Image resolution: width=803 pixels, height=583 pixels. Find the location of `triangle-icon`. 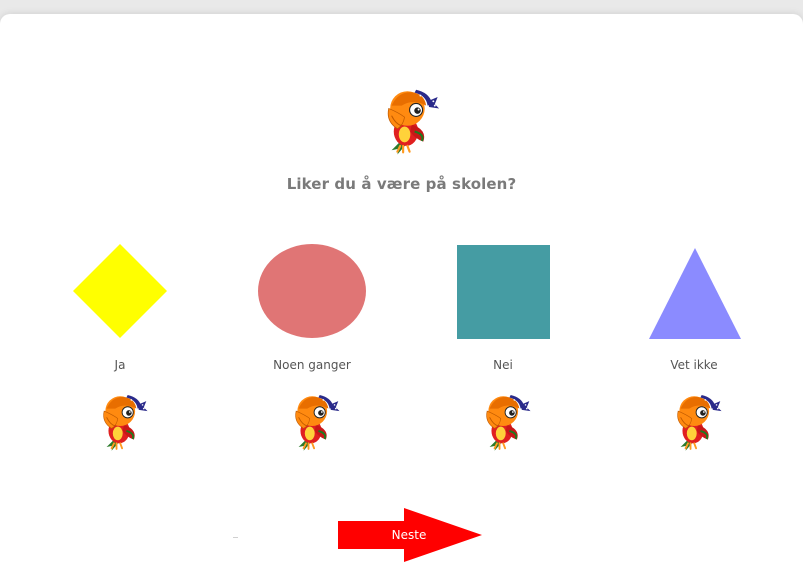

triangle-icon is located at coordinates (695, 293).